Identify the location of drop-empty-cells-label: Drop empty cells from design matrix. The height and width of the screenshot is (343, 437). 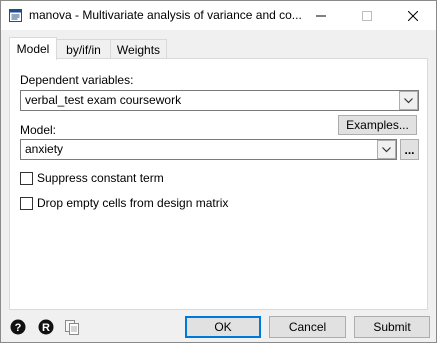
(133, 203).